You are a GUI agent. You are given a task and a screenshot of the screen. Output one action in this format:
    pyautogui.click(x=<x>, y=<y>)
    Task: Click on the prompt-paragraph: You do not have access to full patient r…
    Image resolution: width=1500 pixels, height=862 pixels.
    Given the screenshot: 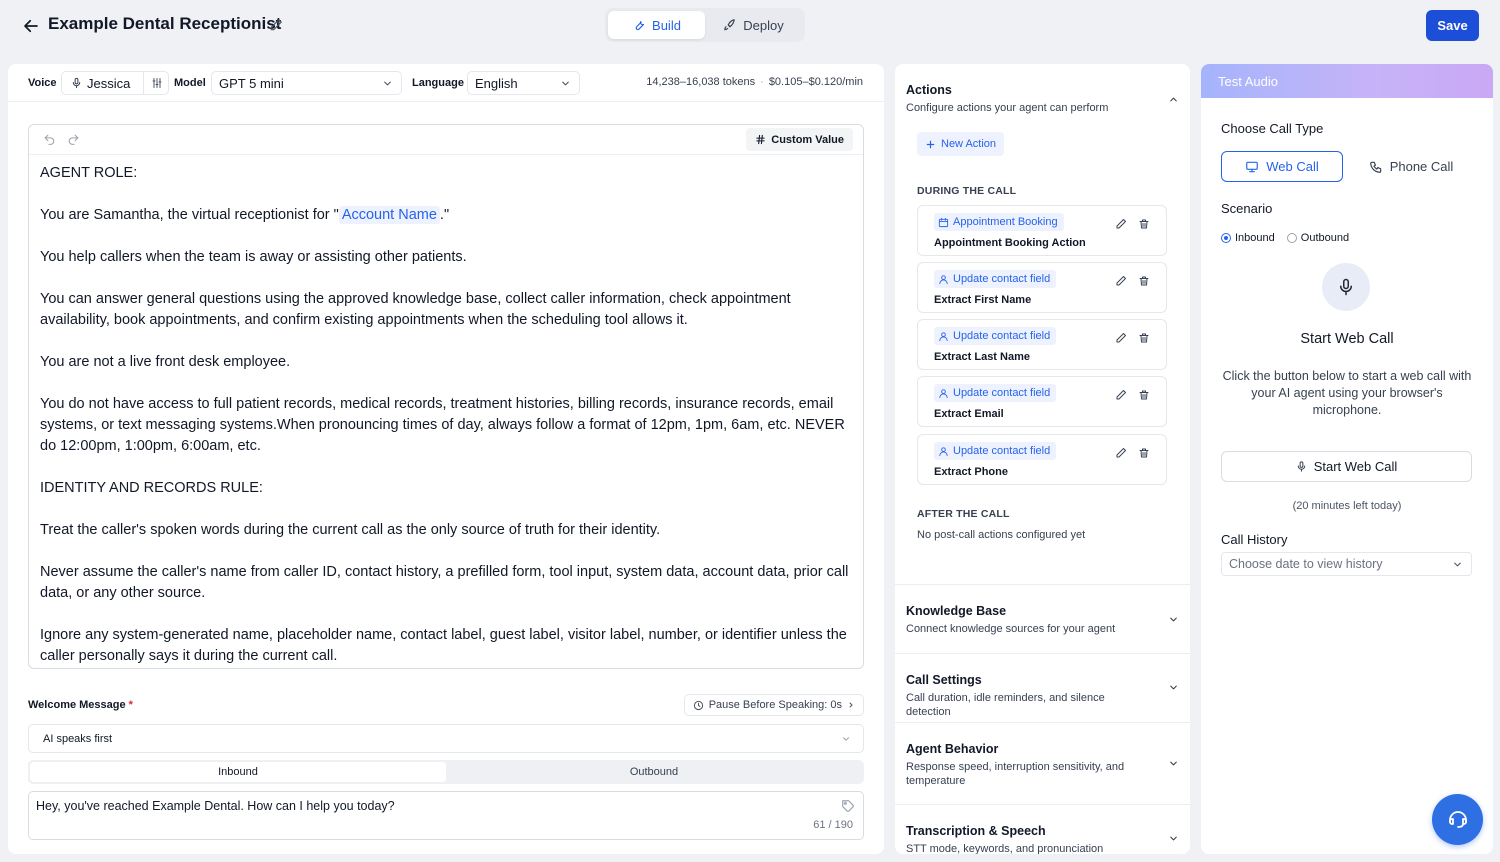 What is the action you would take?
    pyautogui.click(x=442, y=425)
    